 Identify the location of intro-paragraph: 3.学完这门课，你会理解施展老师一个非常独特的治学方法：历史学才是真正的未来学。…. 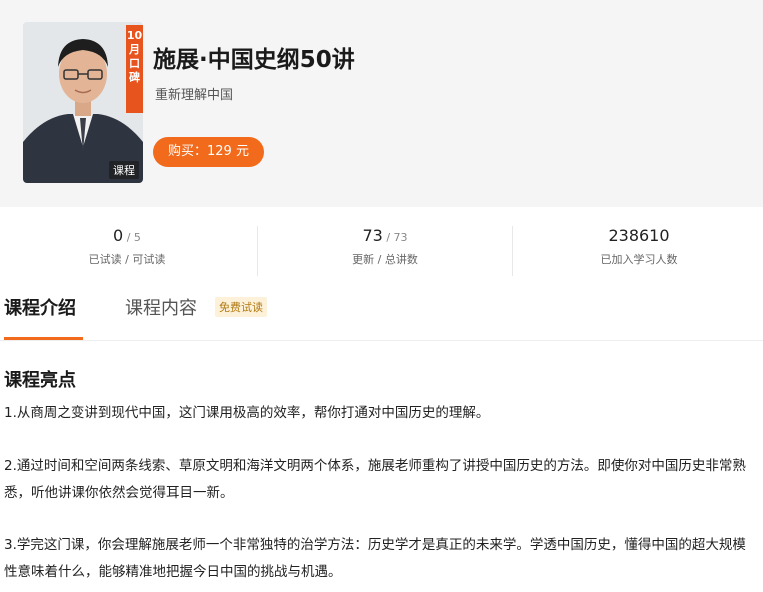
(375, 558).